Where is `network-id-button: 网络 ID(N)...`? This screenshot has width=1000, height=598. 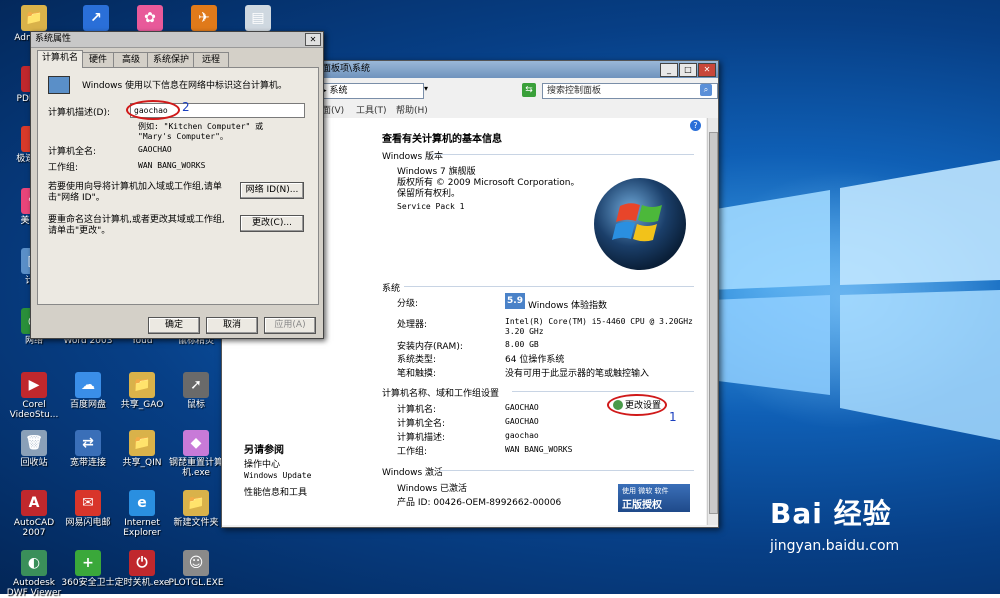 network-id-button: 网络 ID(N)... is located at coordinates (272, 190).